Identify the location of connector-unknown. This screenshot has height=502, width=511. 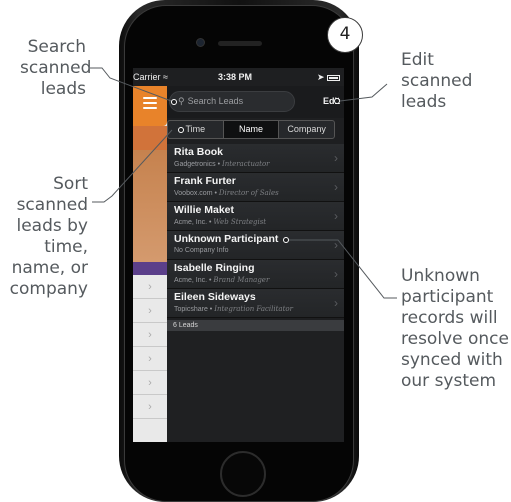
(342, 269).